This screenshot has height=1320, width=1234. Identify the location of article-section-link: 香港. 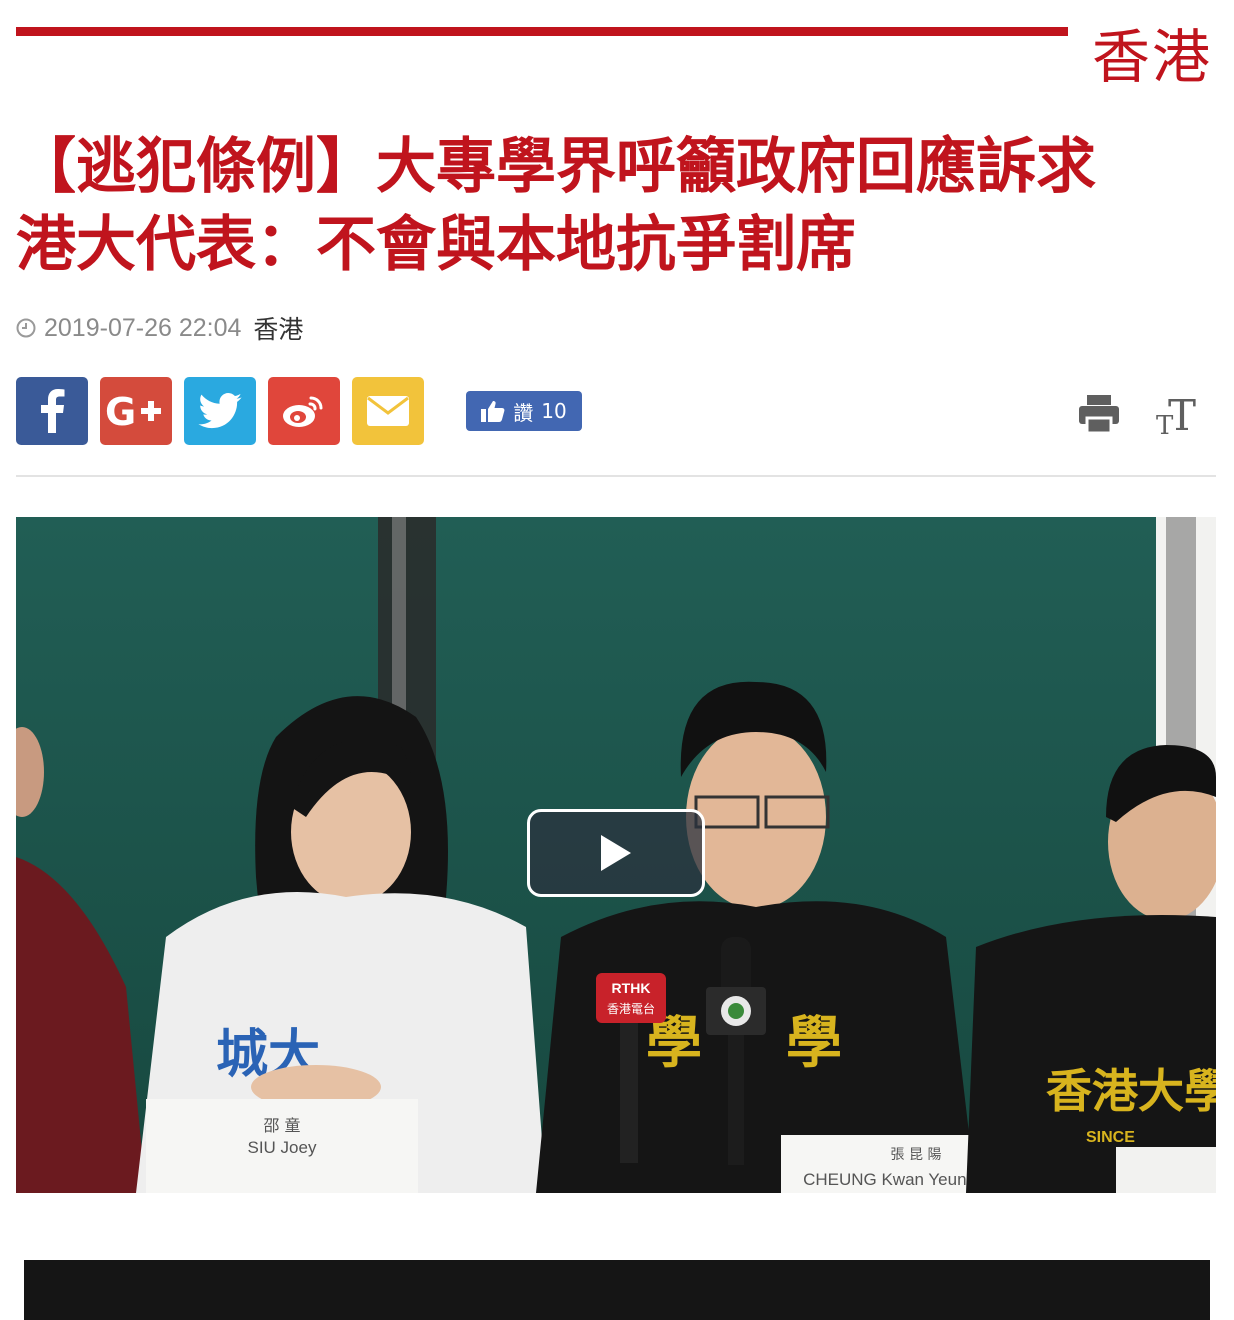
(278, 328).